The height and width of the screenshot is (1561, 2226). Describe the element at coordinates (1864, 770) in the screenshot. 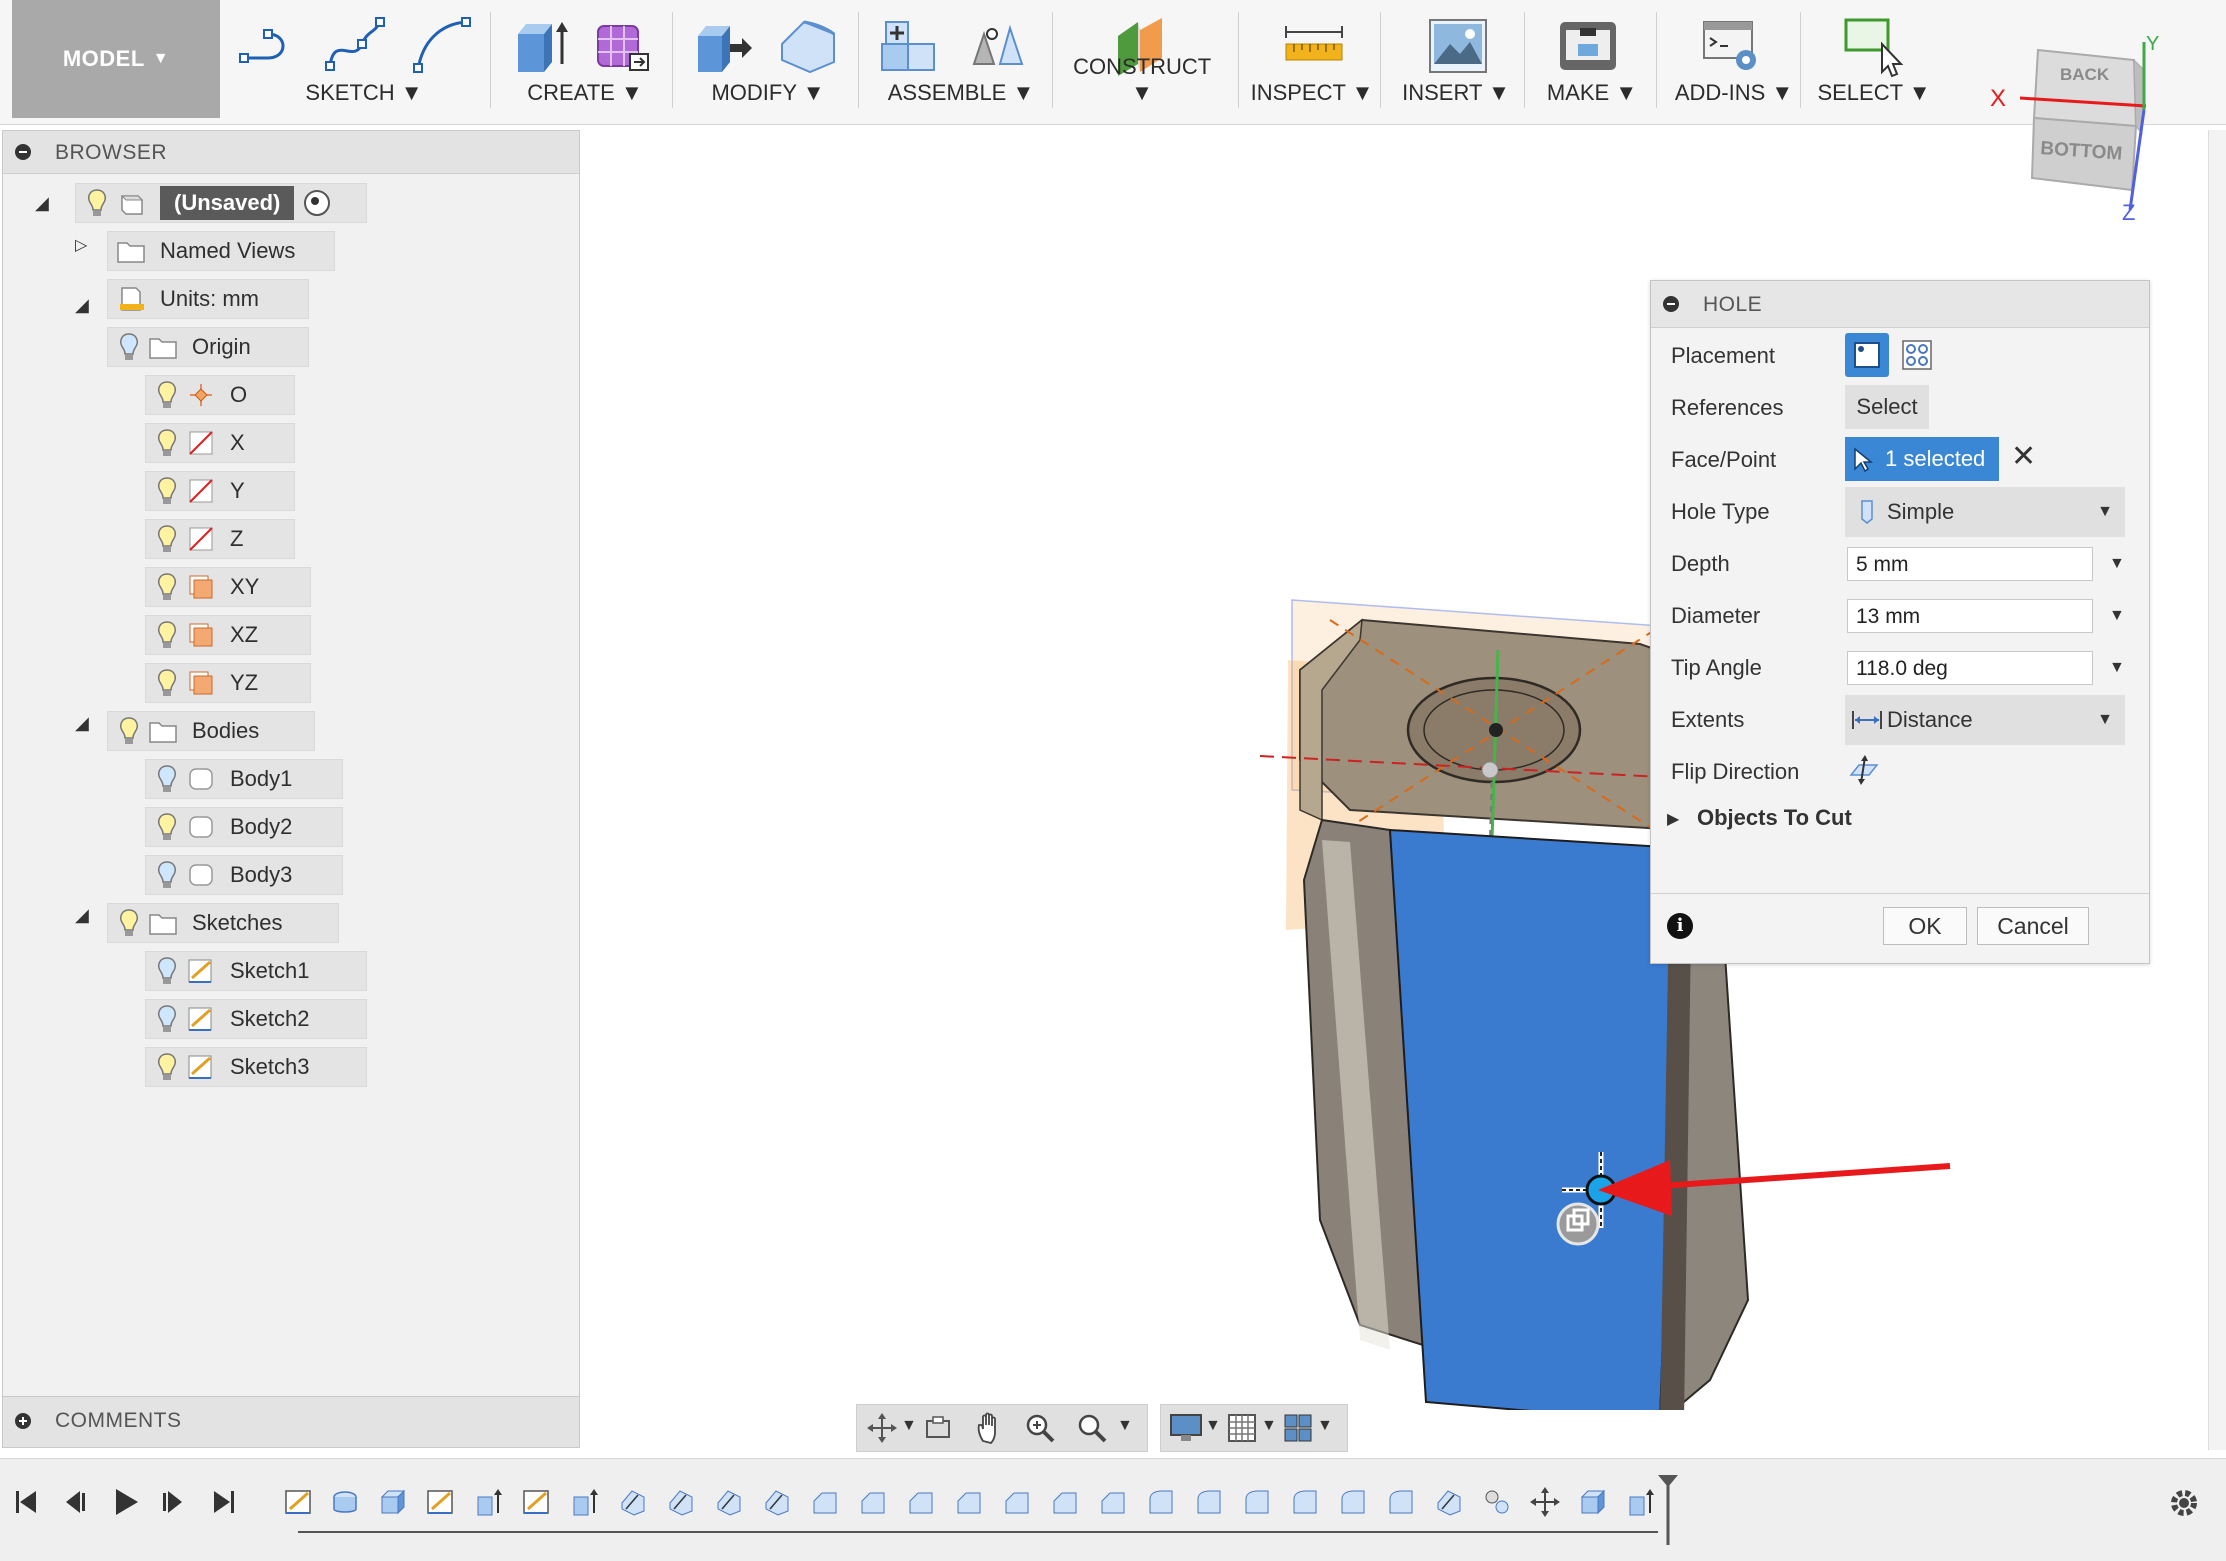

I see `flip-direction-icon` at that location.